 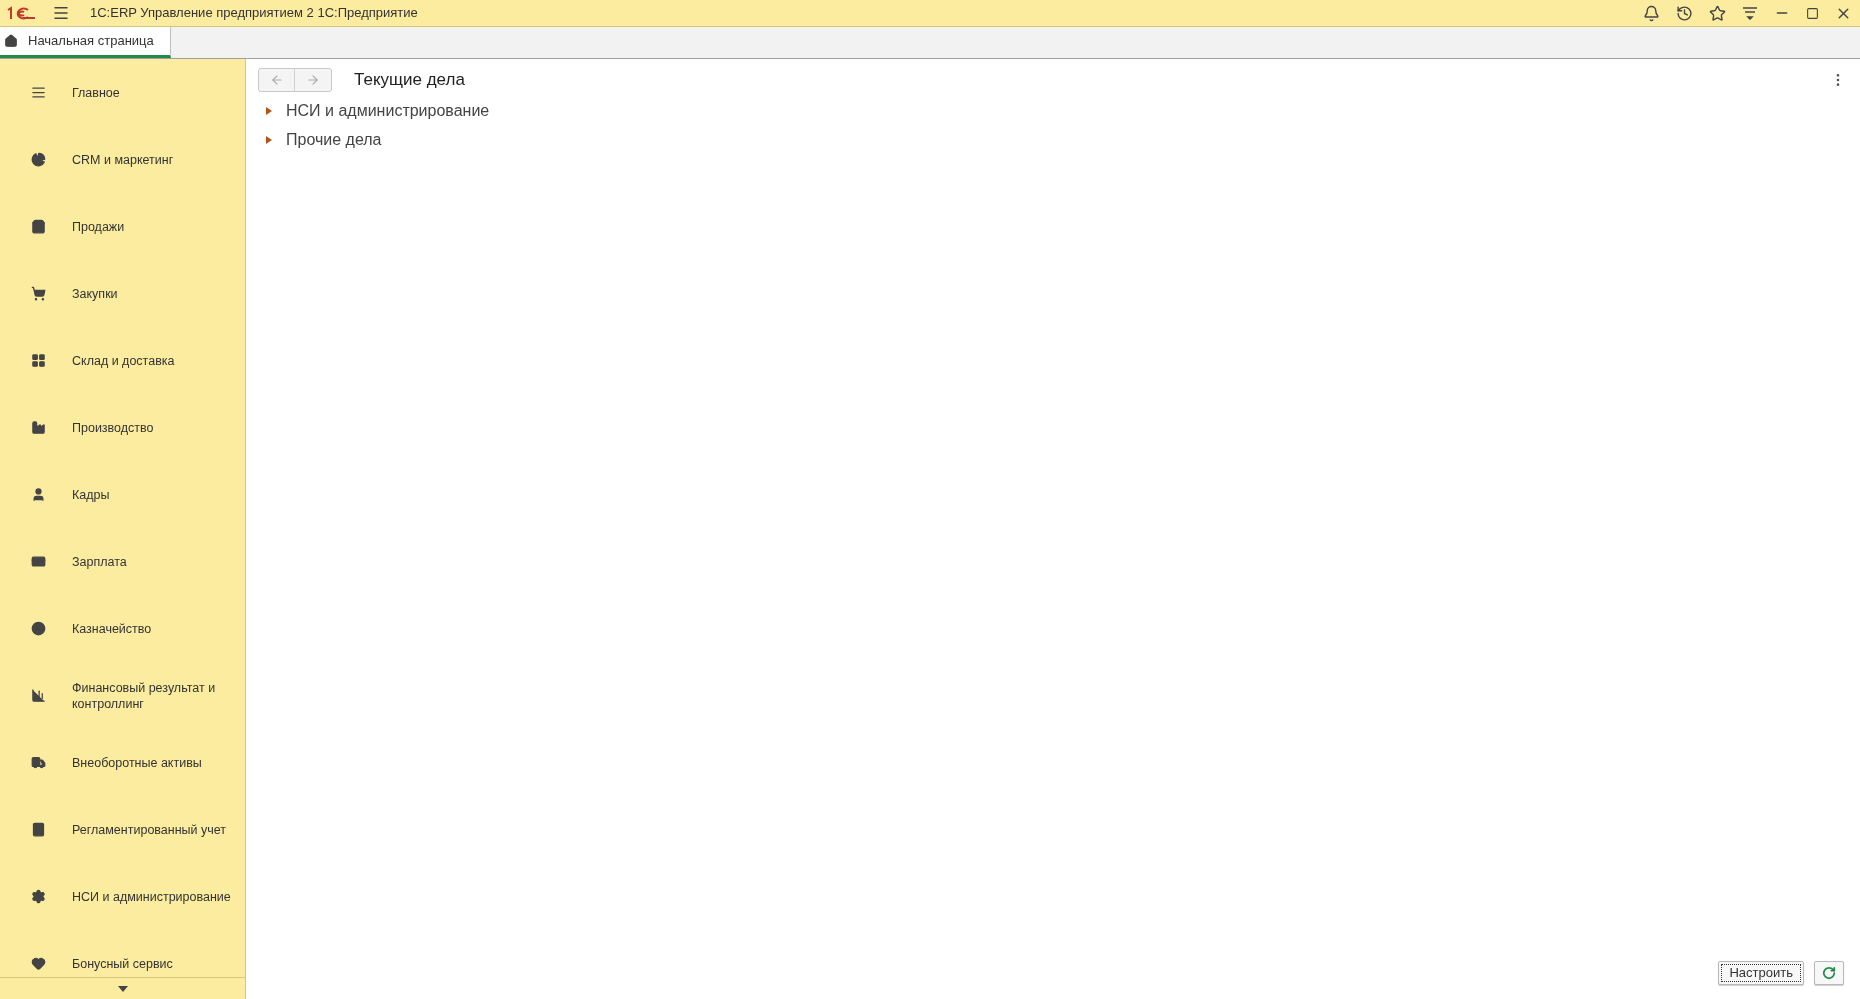 What do you see at coordinates (38, 427) in the screenshot?
I see `factory-icon` at bounding box center [38, 427].